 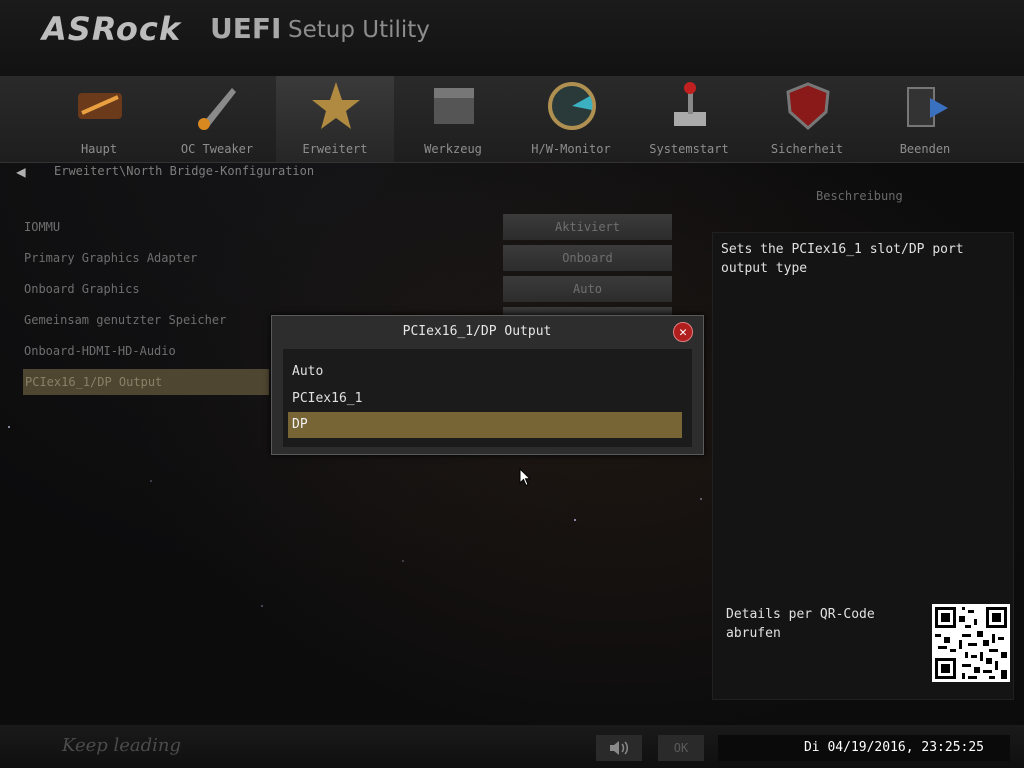 What do you see at coordinates (246, 28) in the screenshot?
I see `product-name: UEFI` at bounding box center [246, 28].